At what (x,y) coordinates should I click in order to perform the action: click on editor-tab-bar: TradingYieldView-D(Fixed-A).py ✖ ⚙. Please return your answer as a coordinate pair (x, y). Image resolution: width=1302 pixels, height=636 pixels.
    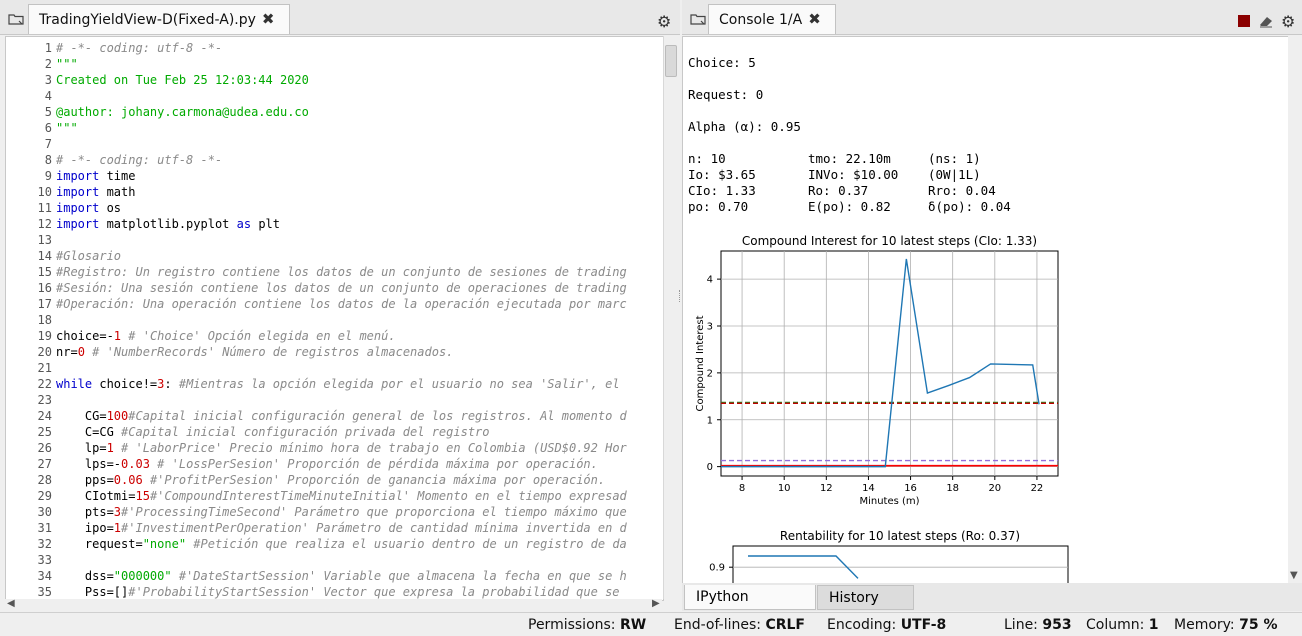
    Looking at the image, I should click on (340, 17).